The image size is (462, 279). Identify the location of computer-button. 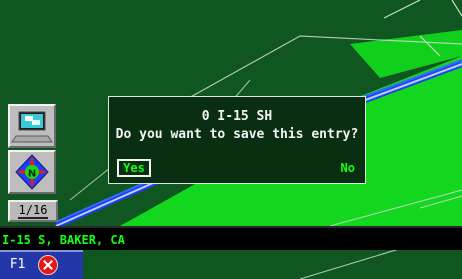
(32, 126).